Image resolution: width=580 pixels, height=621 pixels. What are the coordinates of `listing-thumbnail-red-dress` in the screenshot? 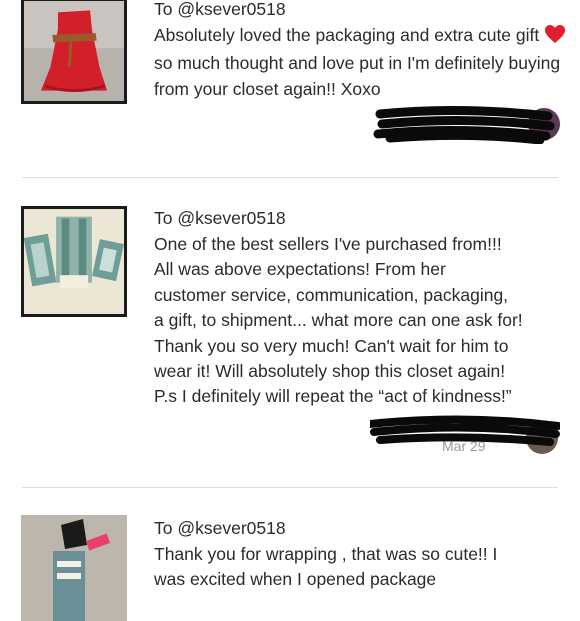 It's located at (74, 52).